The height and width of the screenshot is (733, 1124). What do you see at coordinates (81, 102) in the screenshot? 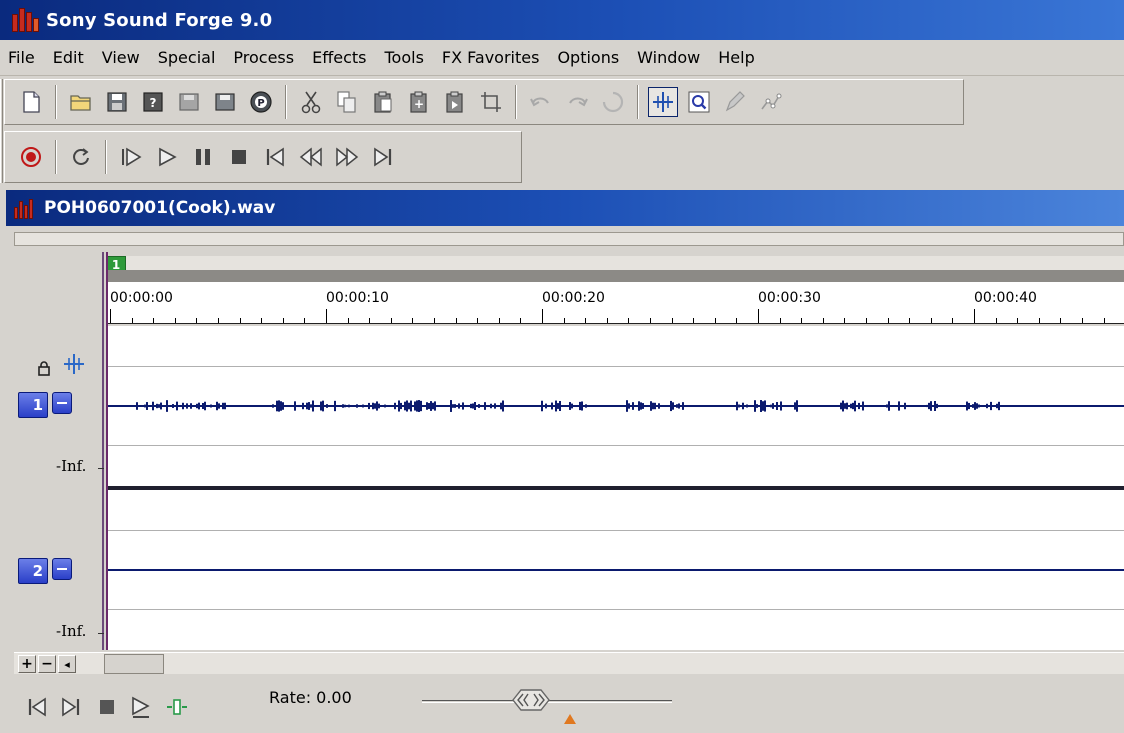
I see `open-icon` at bounding box center [81, 102].